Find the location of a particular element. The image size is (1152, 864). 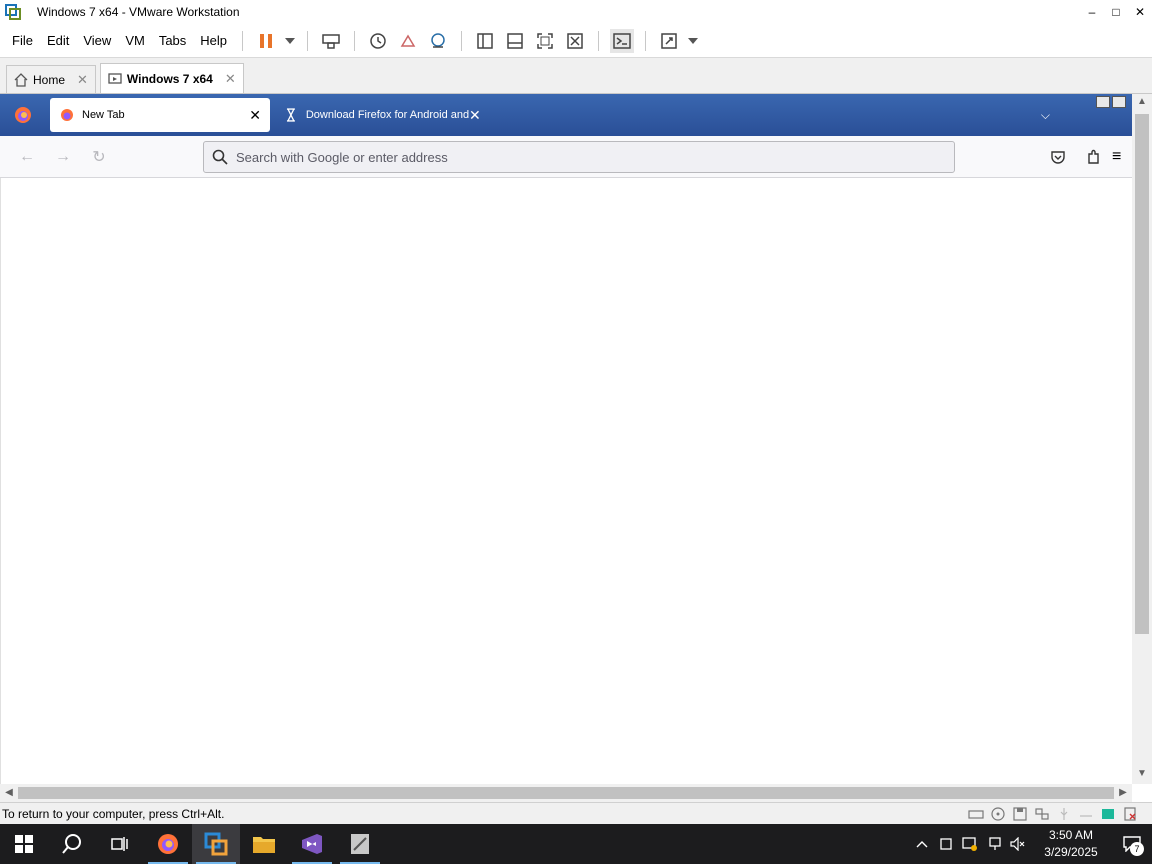

task-view-icon is located at coordinates (120, 844).